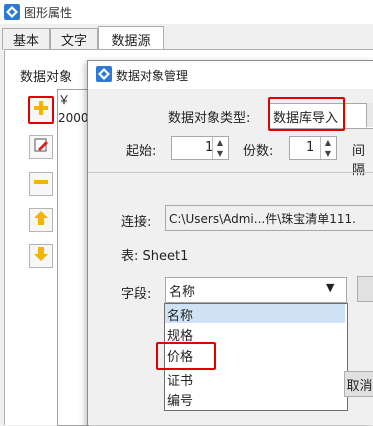 The height and width of the screenshot is (426, 373). What do you see at coordinates (365, 289) in the screenshot?
I see `field-side-button` at bounding box center [365, 289].